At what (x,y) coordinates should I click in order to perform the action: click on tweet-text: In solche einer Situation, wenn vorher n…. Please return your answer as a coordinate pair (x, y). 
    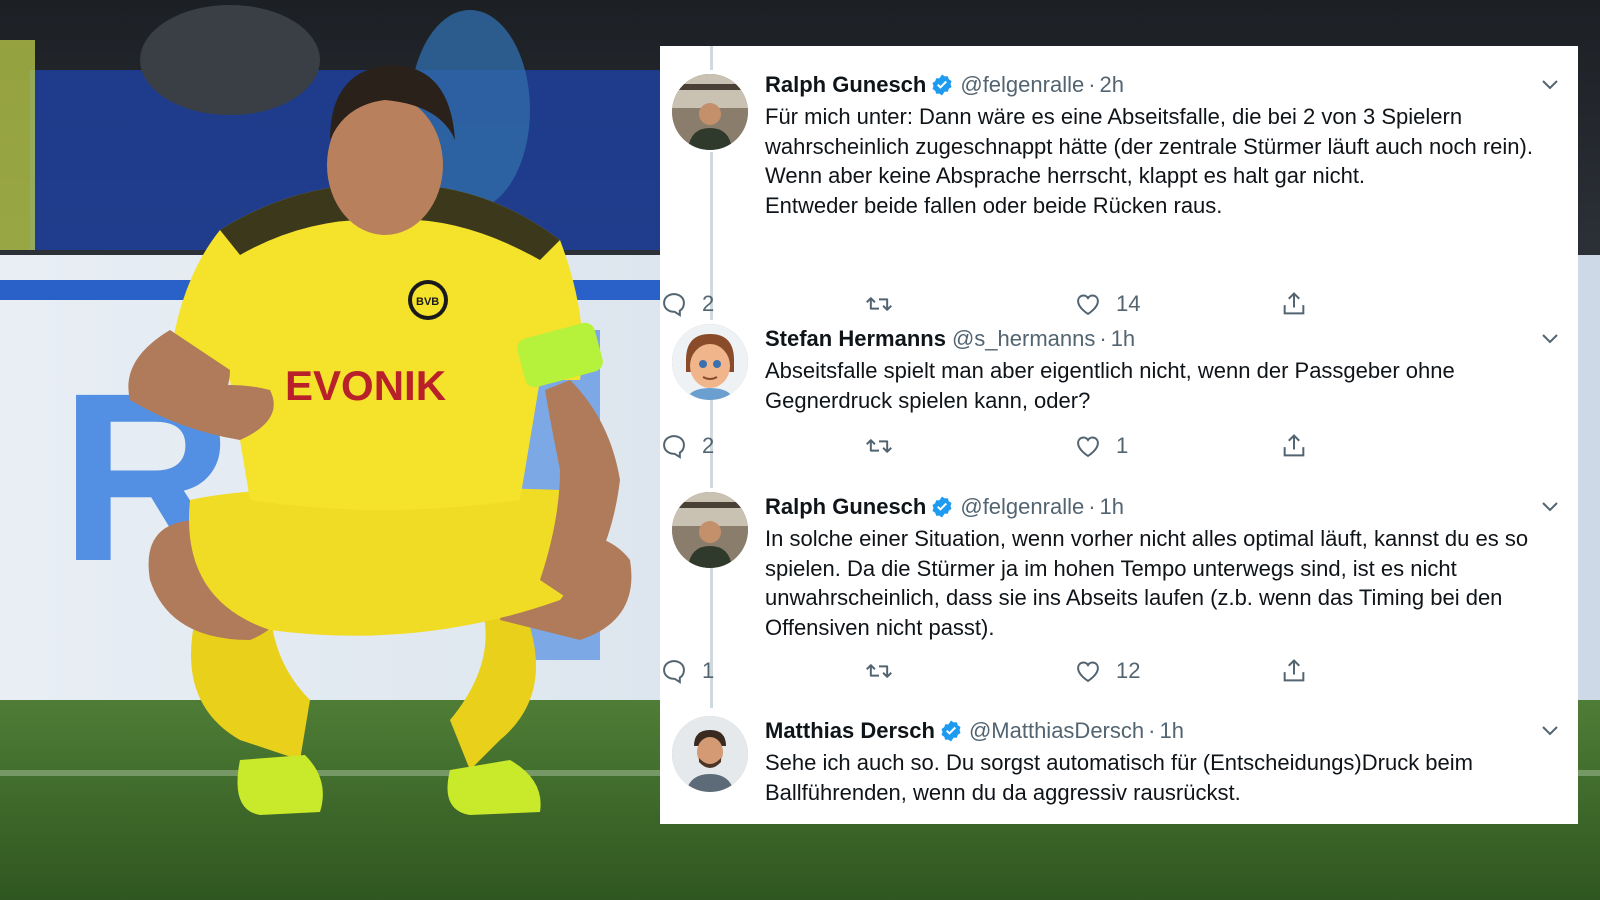
    Looking at the image, I should click on (1162, 583).